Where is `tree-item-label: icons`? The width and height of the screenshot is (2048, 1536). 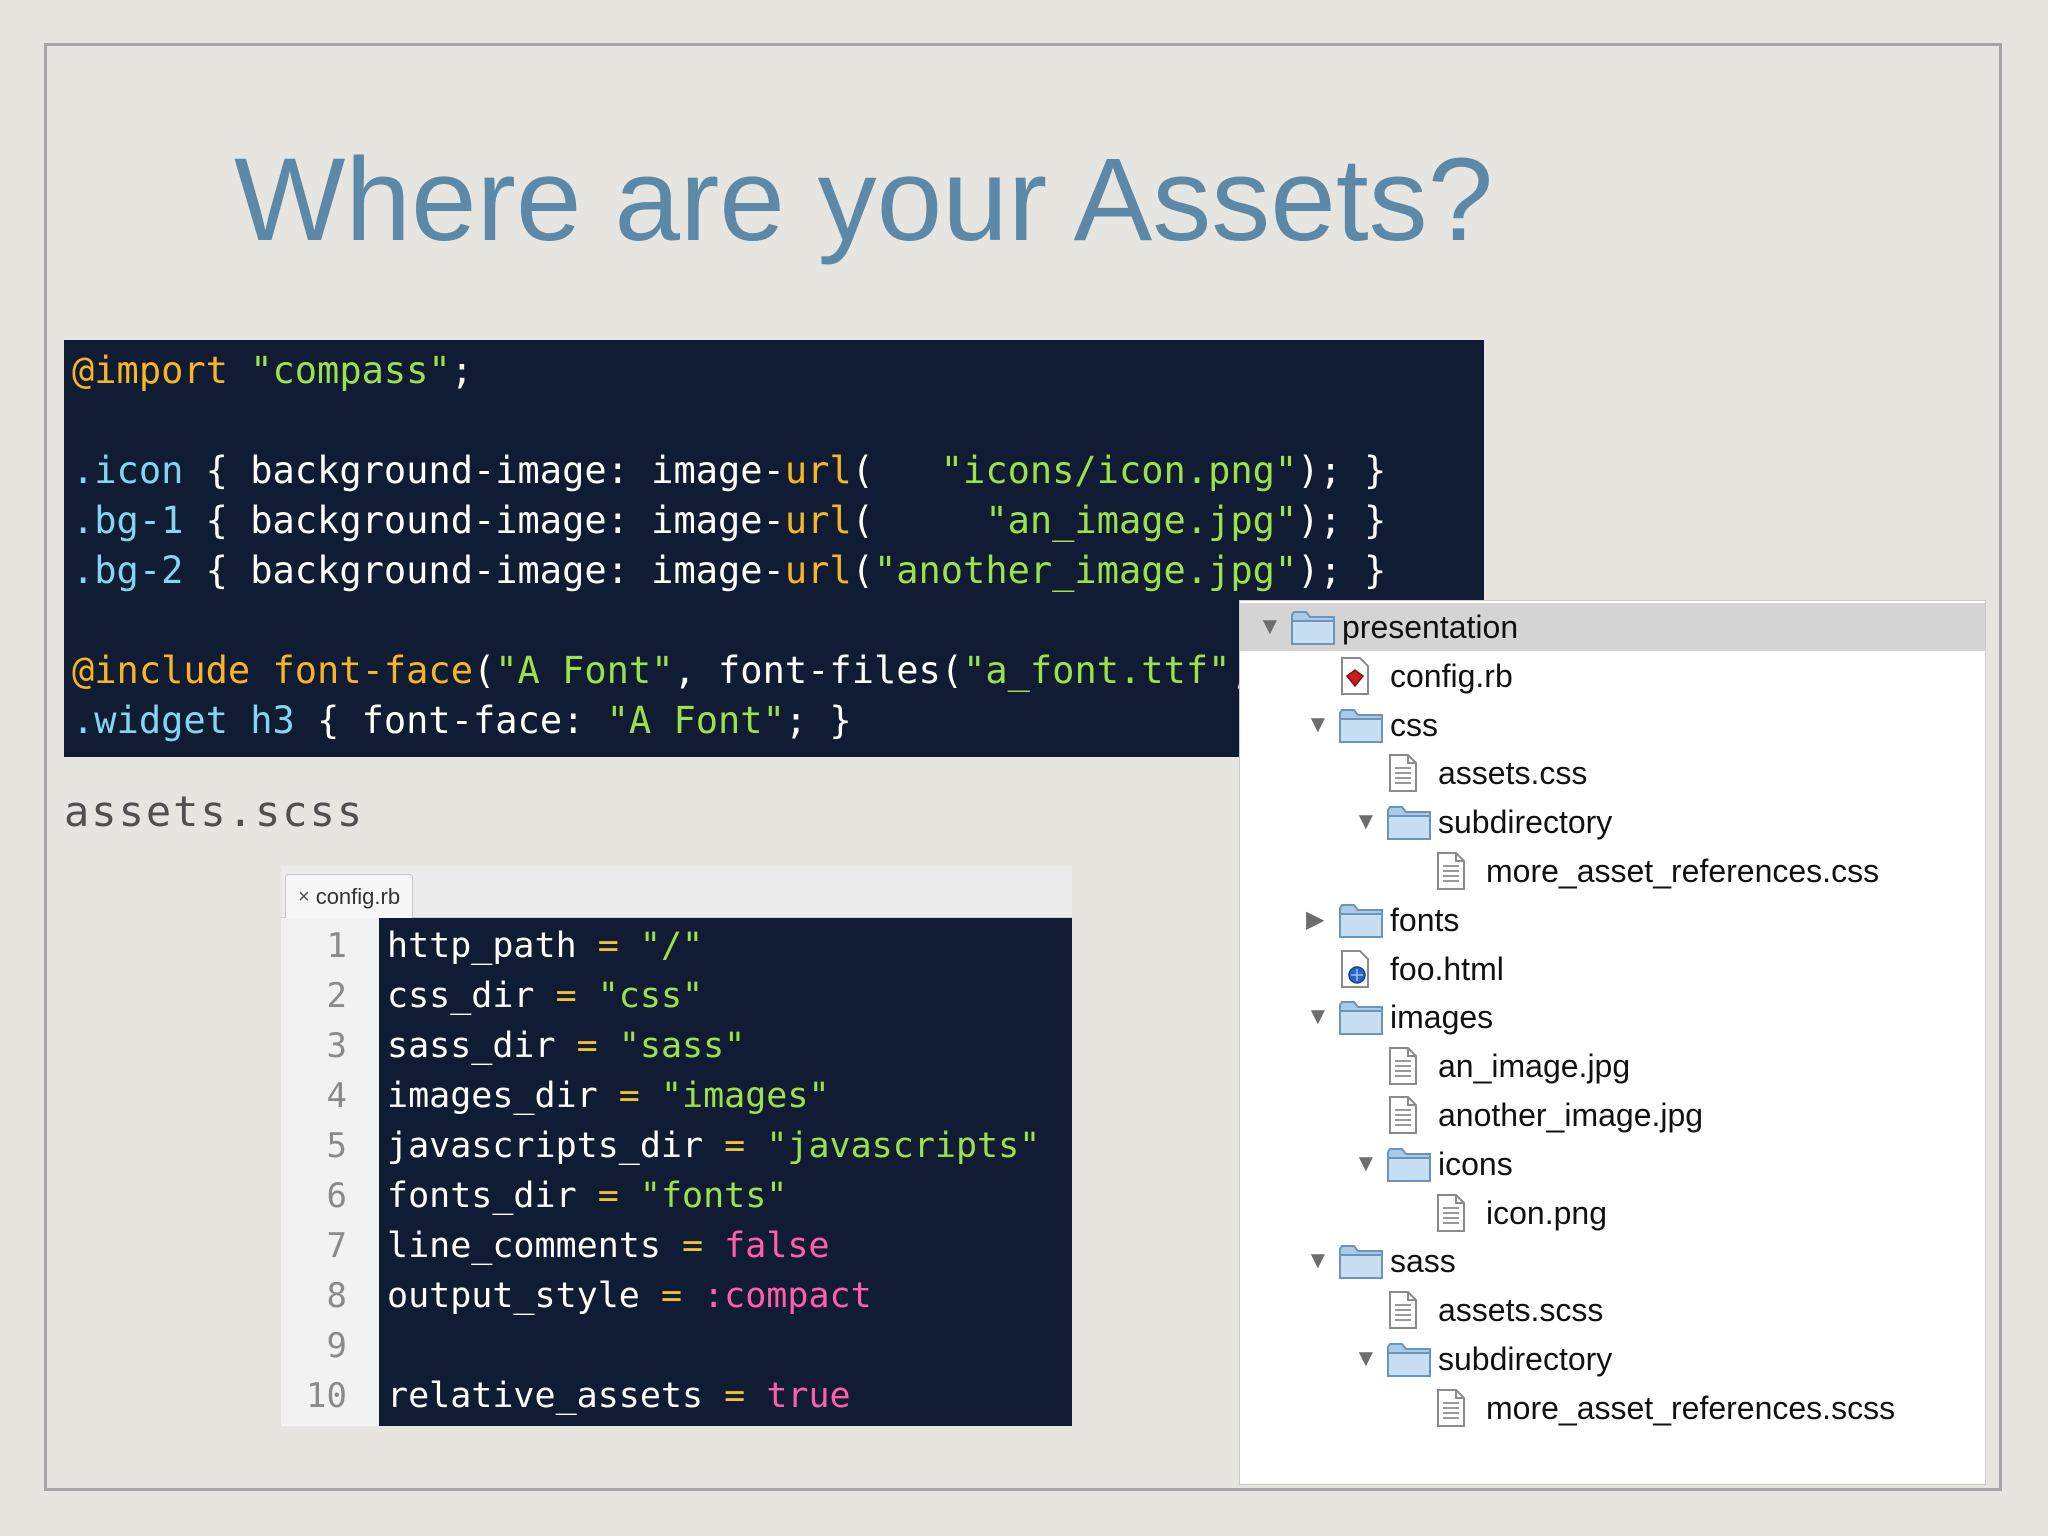 tree-item-label: icons is located at coordinates (1475, 1163).